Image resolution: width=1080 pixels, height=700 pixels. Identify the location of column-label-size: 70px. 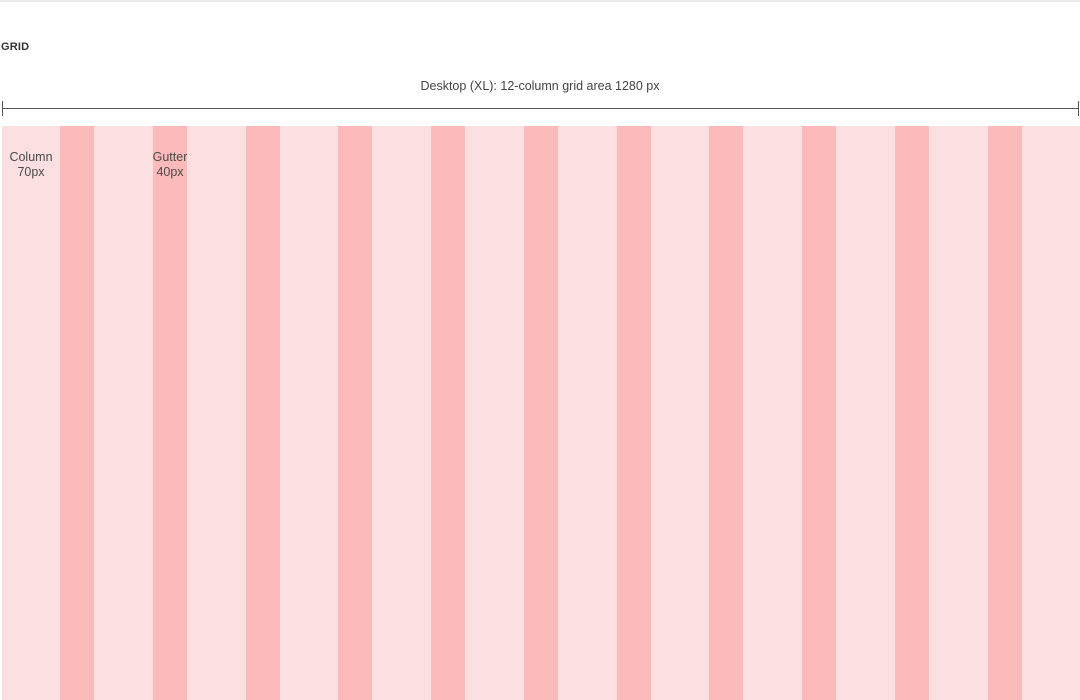
(31, 172).